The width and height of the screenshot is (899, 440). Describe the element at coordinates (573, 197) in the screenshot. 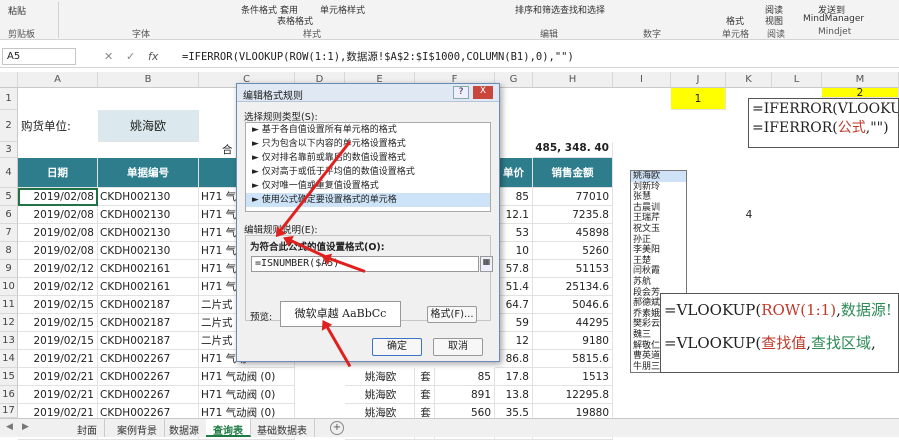

I see `cell-sales: 77010` at that location.